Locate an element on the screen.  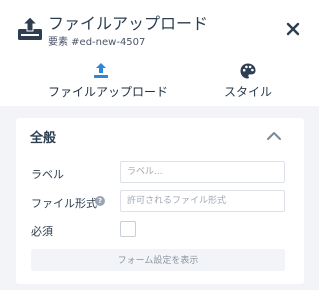
section-title: 全般 is located at coordinates (43, 138).